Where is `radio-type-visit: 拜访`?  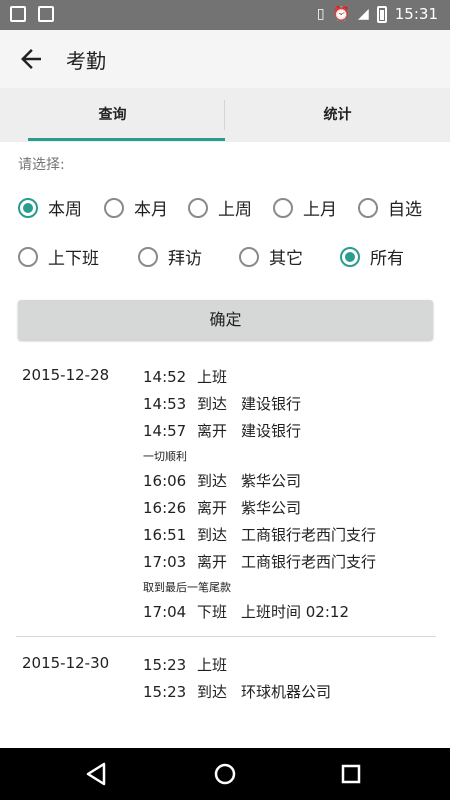 radio-type-visit: 拜访 is located at coordinates (170, 256).